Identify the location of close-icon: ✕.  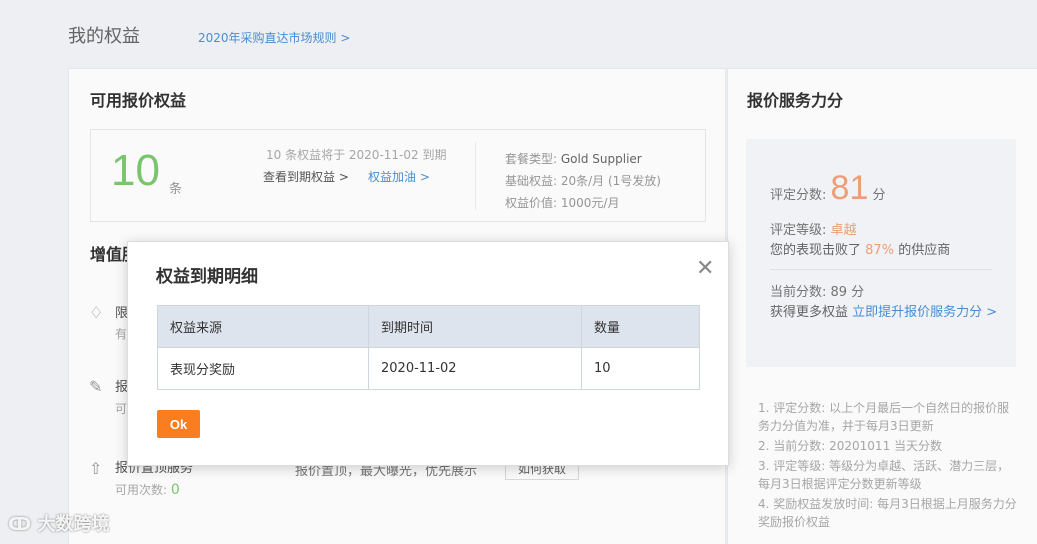
(705, 268).